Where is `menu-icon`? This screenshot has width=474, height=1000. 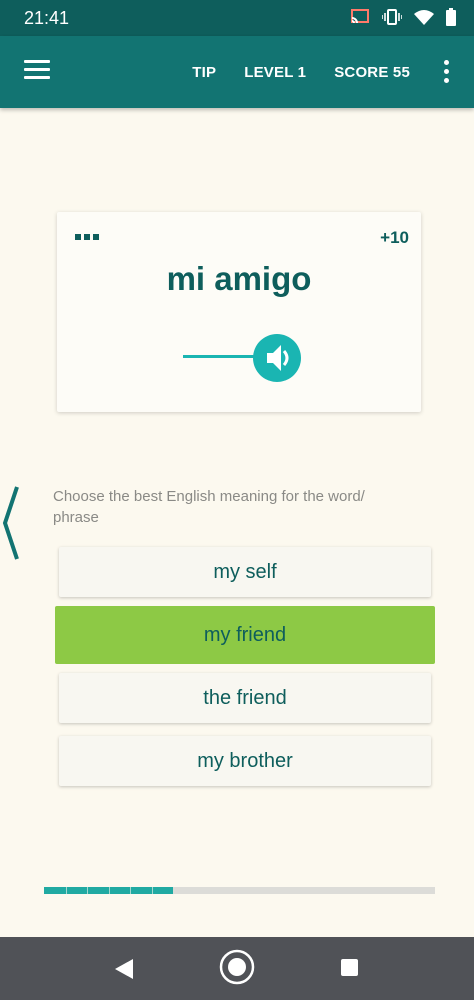
menu-icon is located at coordinates (37, 70).